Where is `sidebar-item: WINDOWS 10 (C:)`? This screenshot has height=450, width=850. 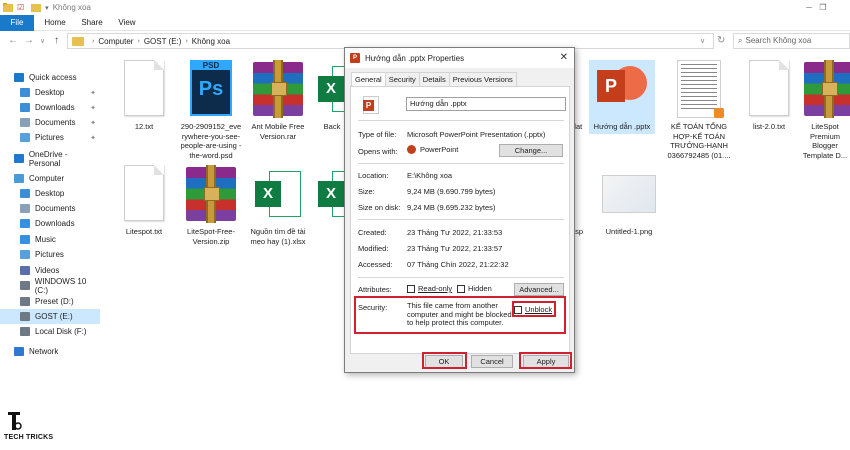 sidebar-item: WINDOWS 10 (C:) is located at coordinates (50, 286).